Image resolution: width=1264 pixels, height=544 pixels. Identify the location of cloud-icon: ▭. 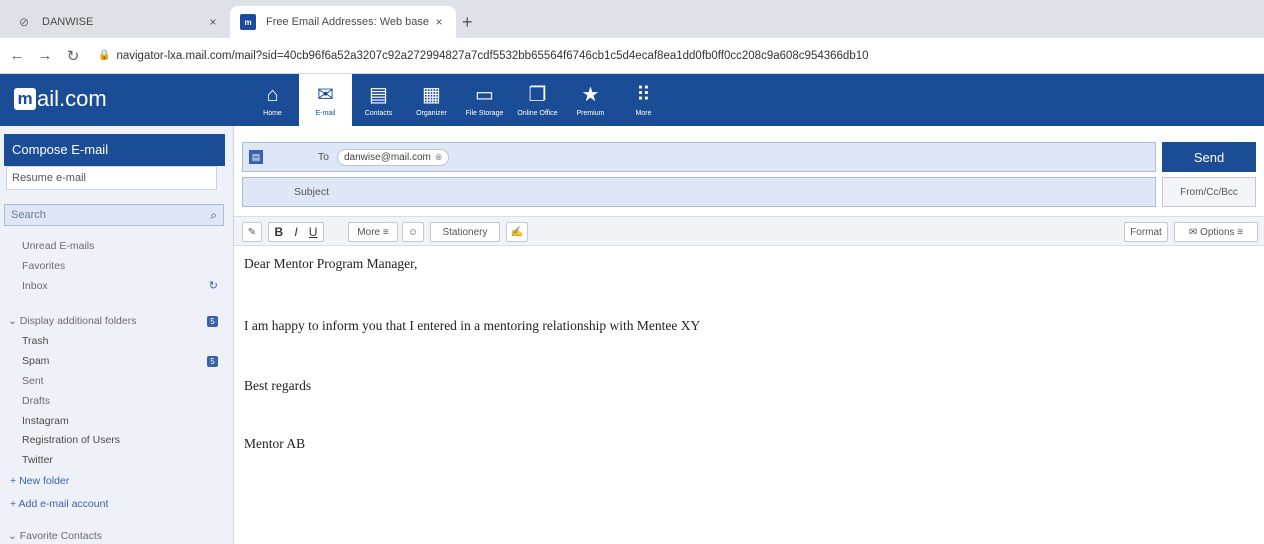
(484, 94).